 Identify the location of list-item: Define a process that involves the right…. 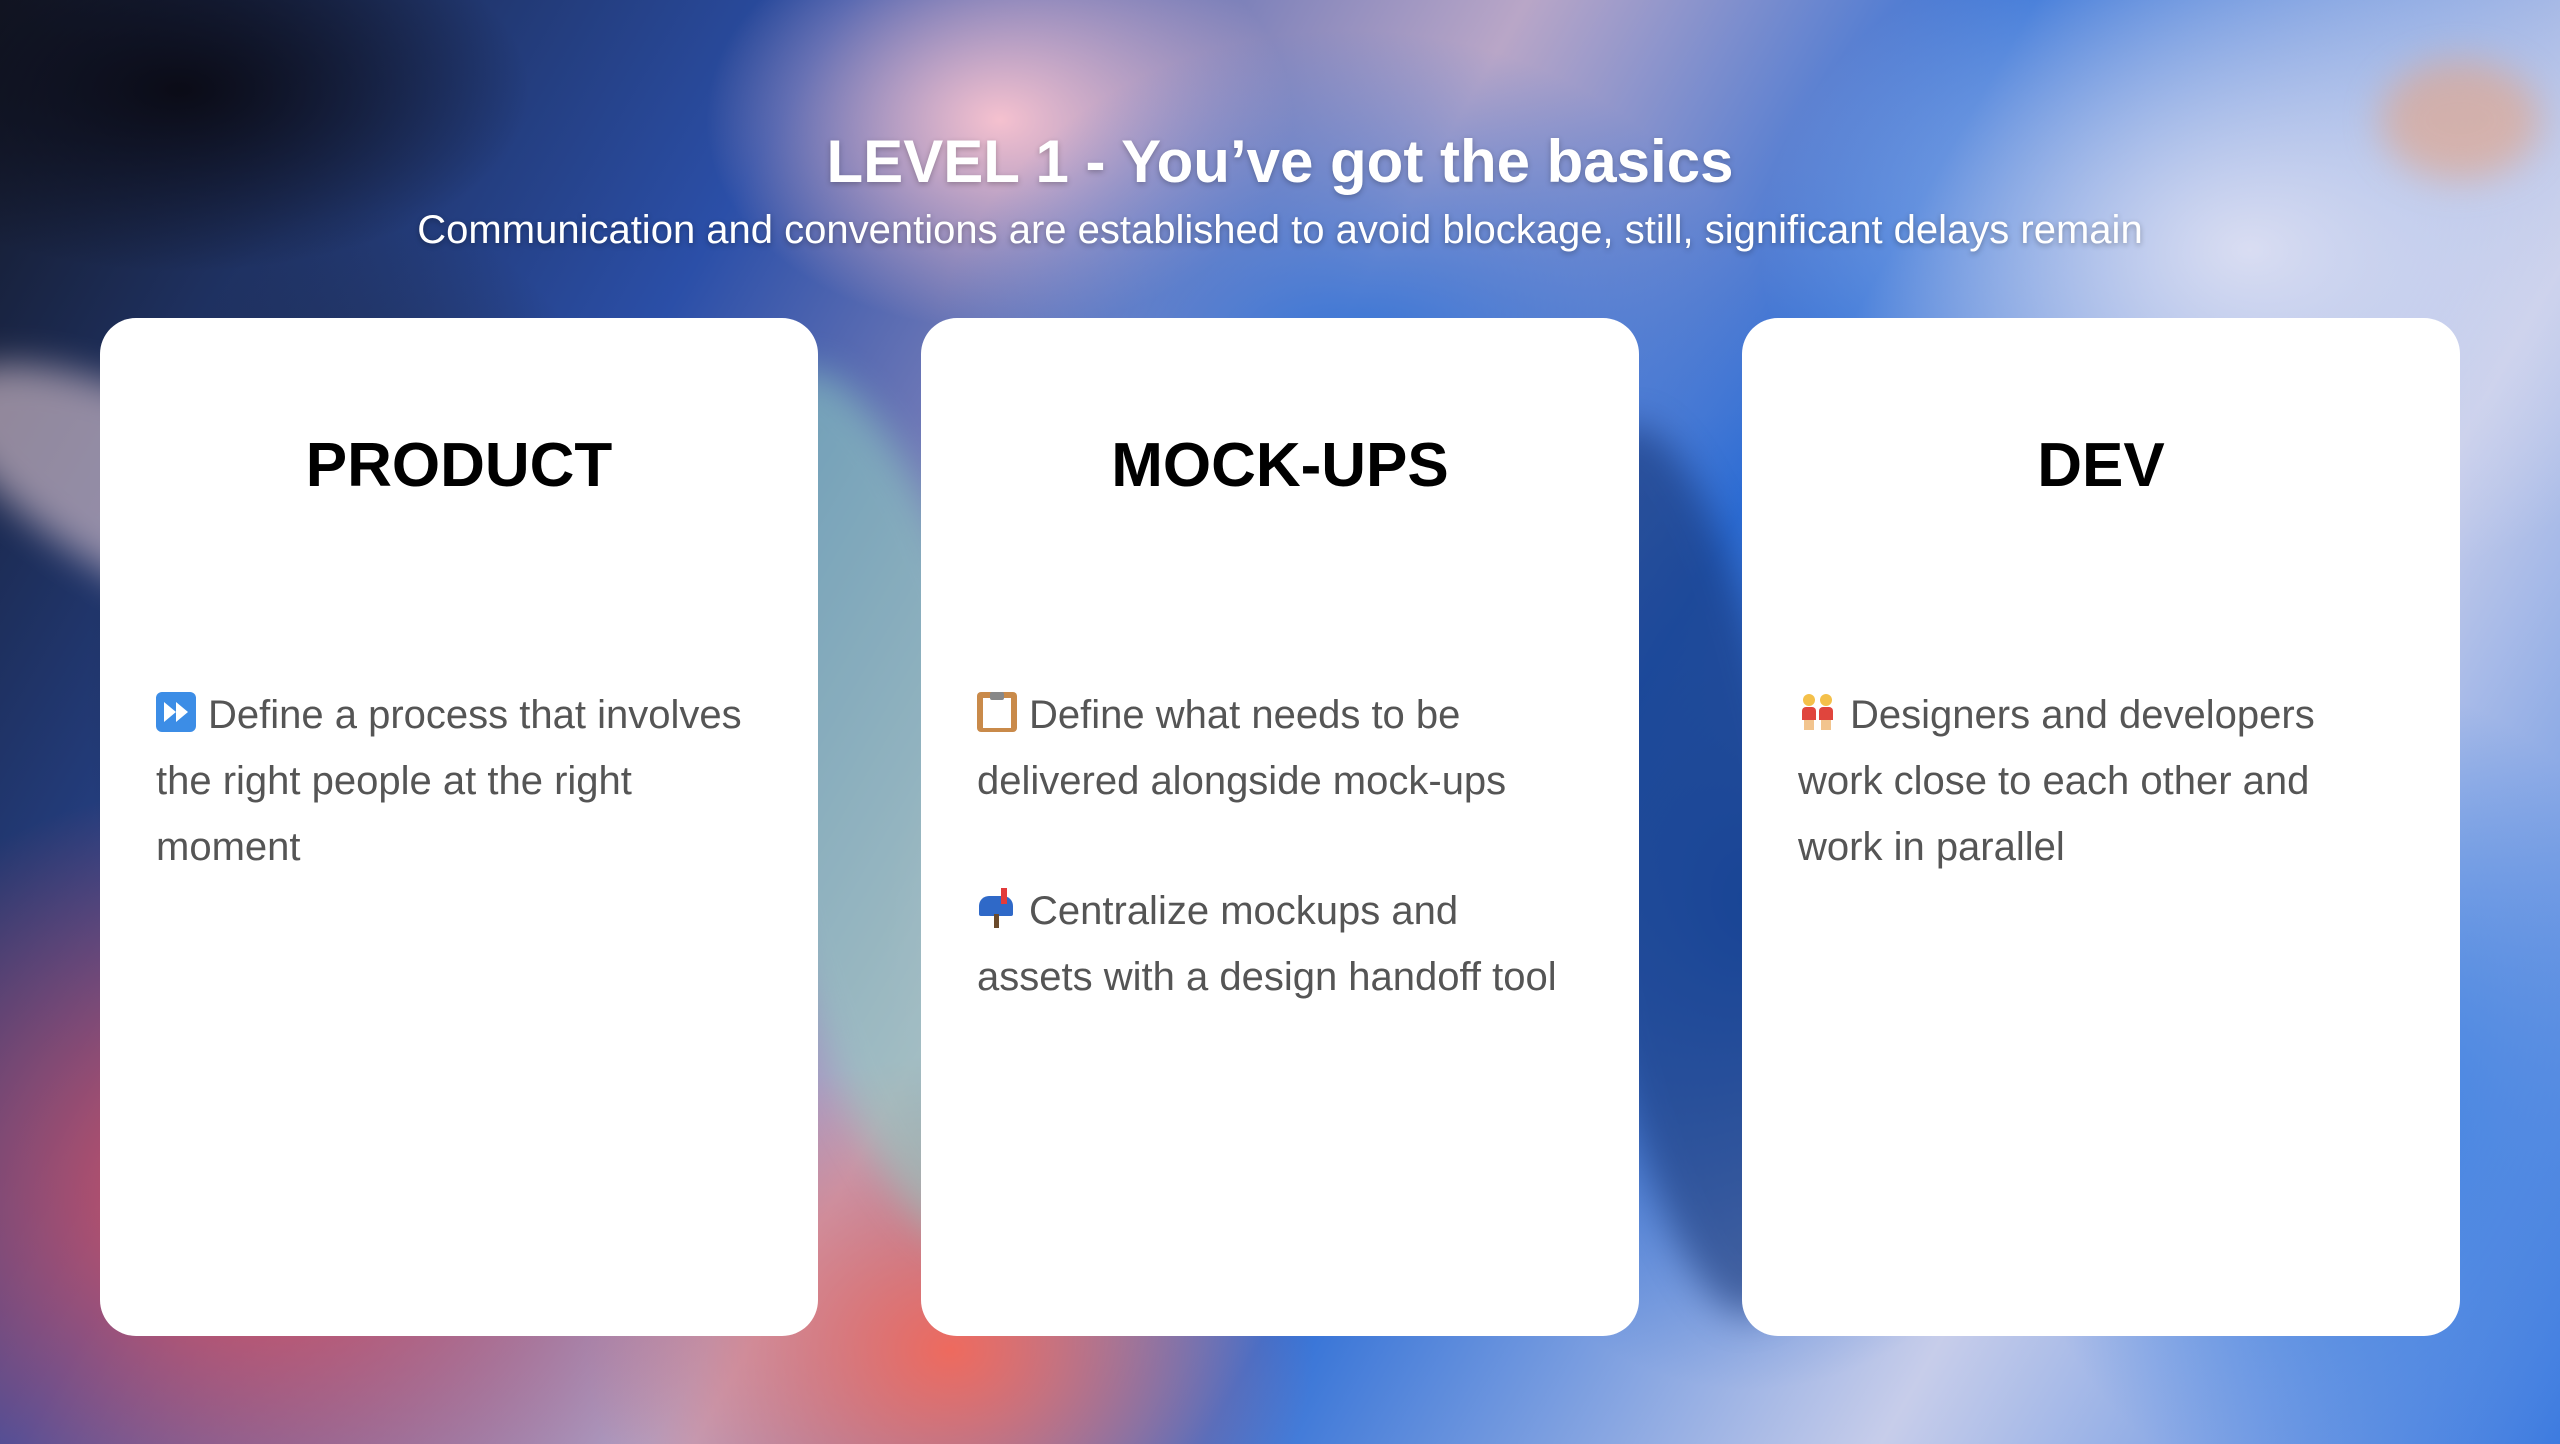
(459, 781).